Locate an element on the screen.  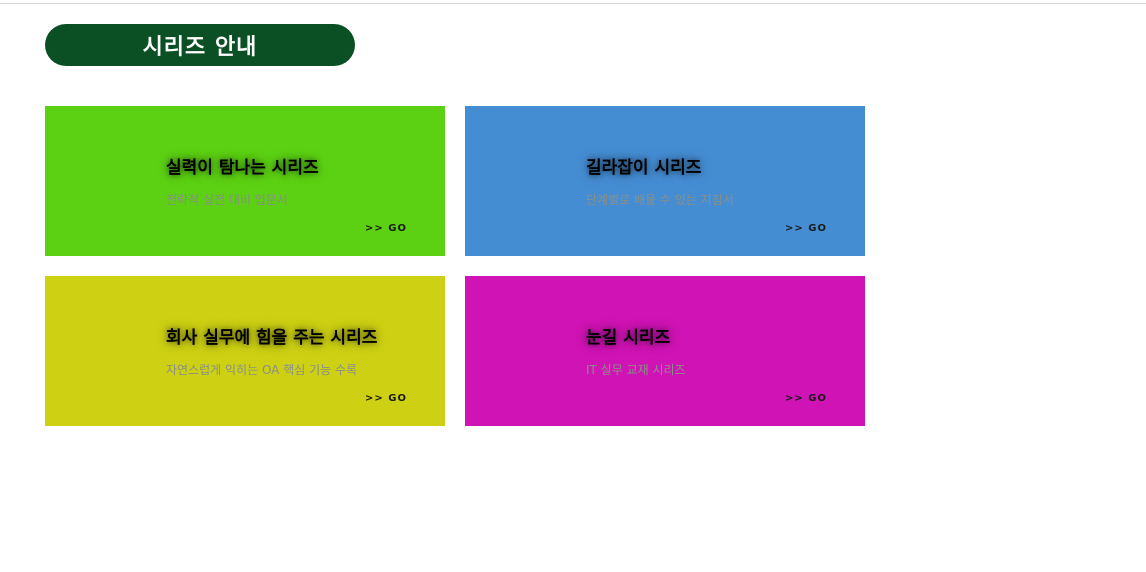
series-card-guide: 길라잡이 시리즈 단계별로 배울 수 있는 지침서 >> GO is located at coordinates (665, 181).